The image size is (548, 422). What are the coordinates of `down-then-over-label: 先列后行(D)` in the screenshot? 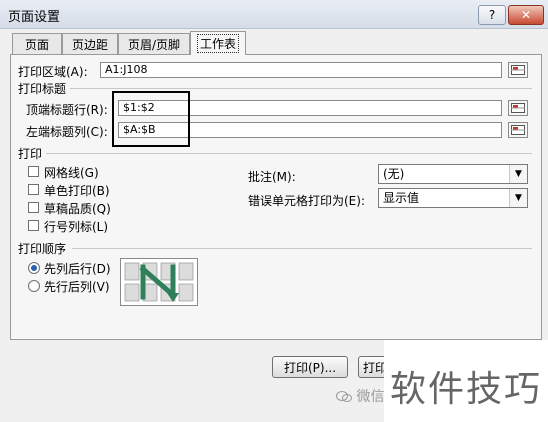 It's located at (77, 269).